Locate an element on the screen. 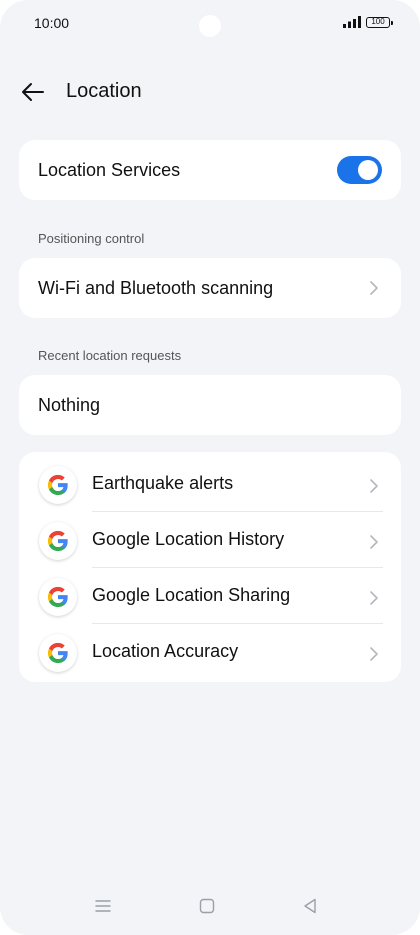 The height and width of the screenshot is (935, 420). recent-requests-heading: Recent location requests is located at coordinates (110, 355).